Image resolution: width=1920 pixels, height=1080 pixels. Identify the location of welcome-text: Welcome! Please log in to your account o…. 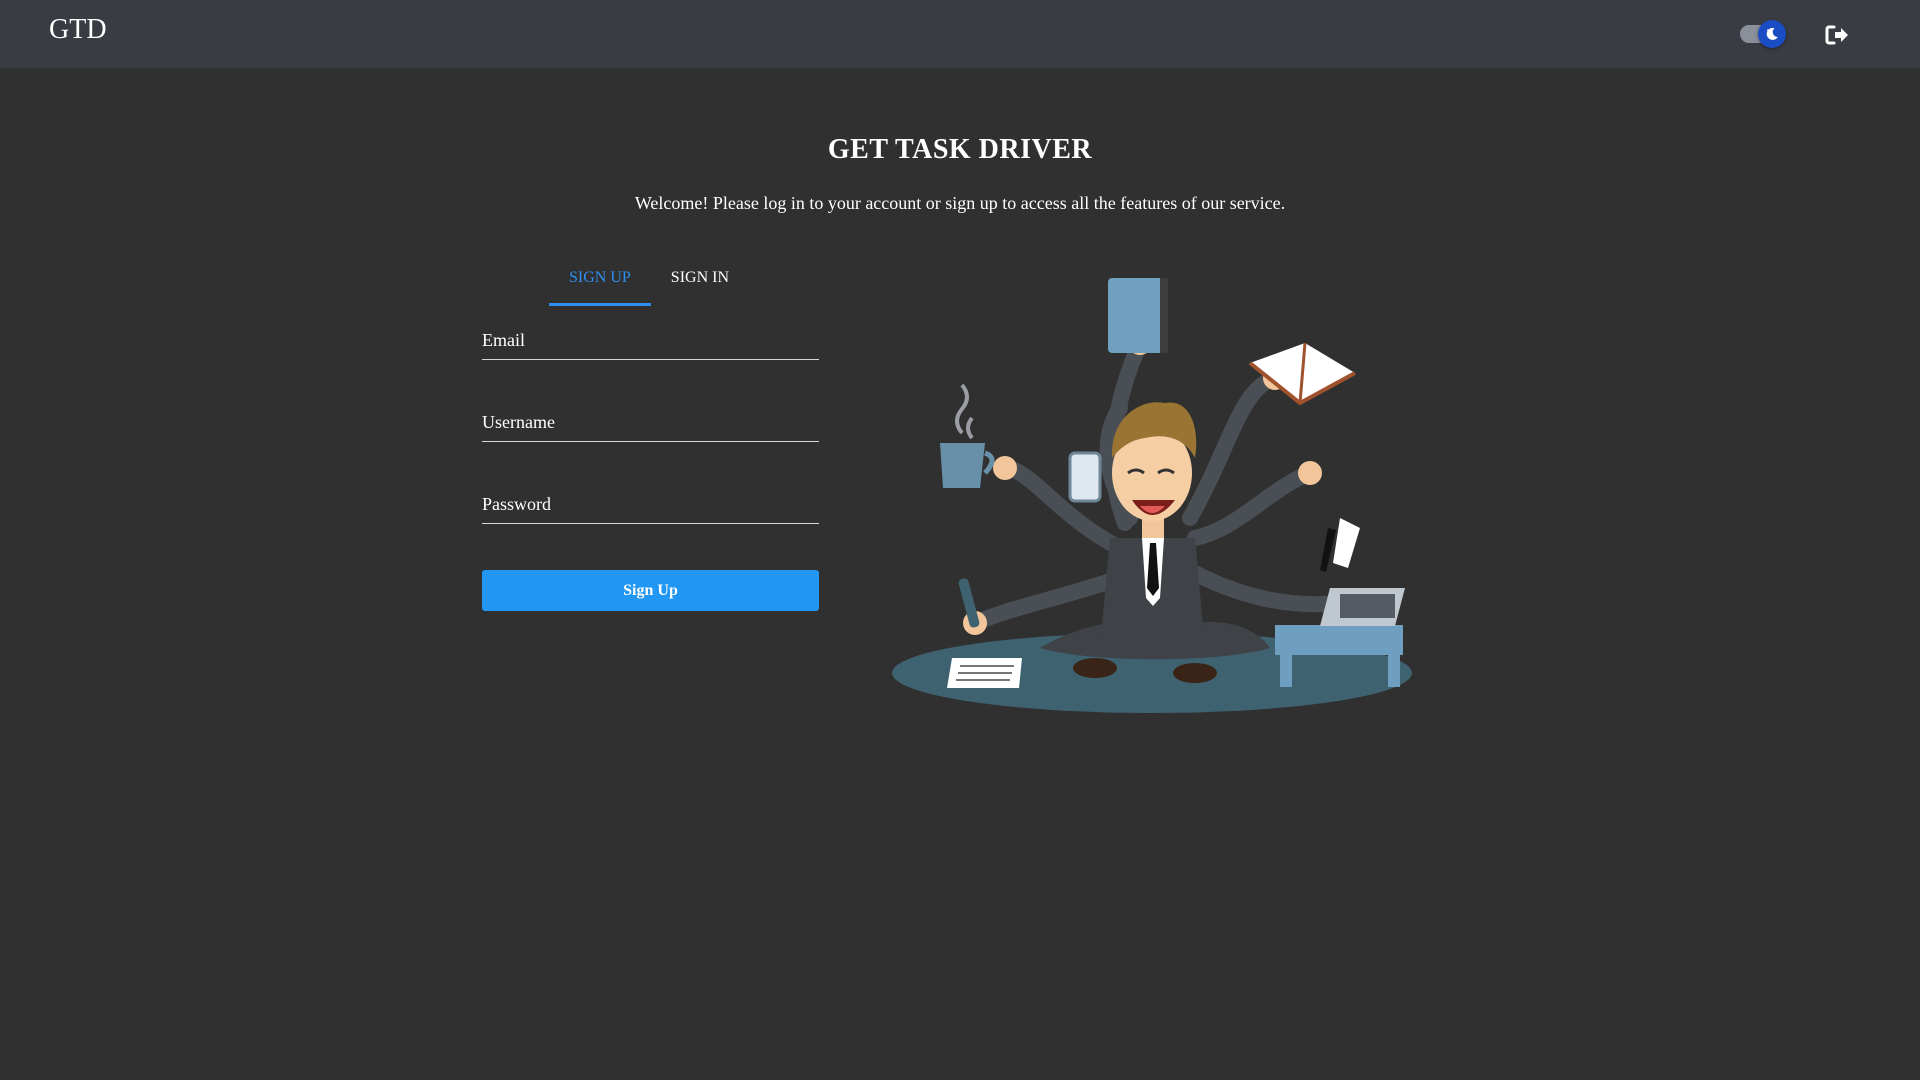
(960, 203).